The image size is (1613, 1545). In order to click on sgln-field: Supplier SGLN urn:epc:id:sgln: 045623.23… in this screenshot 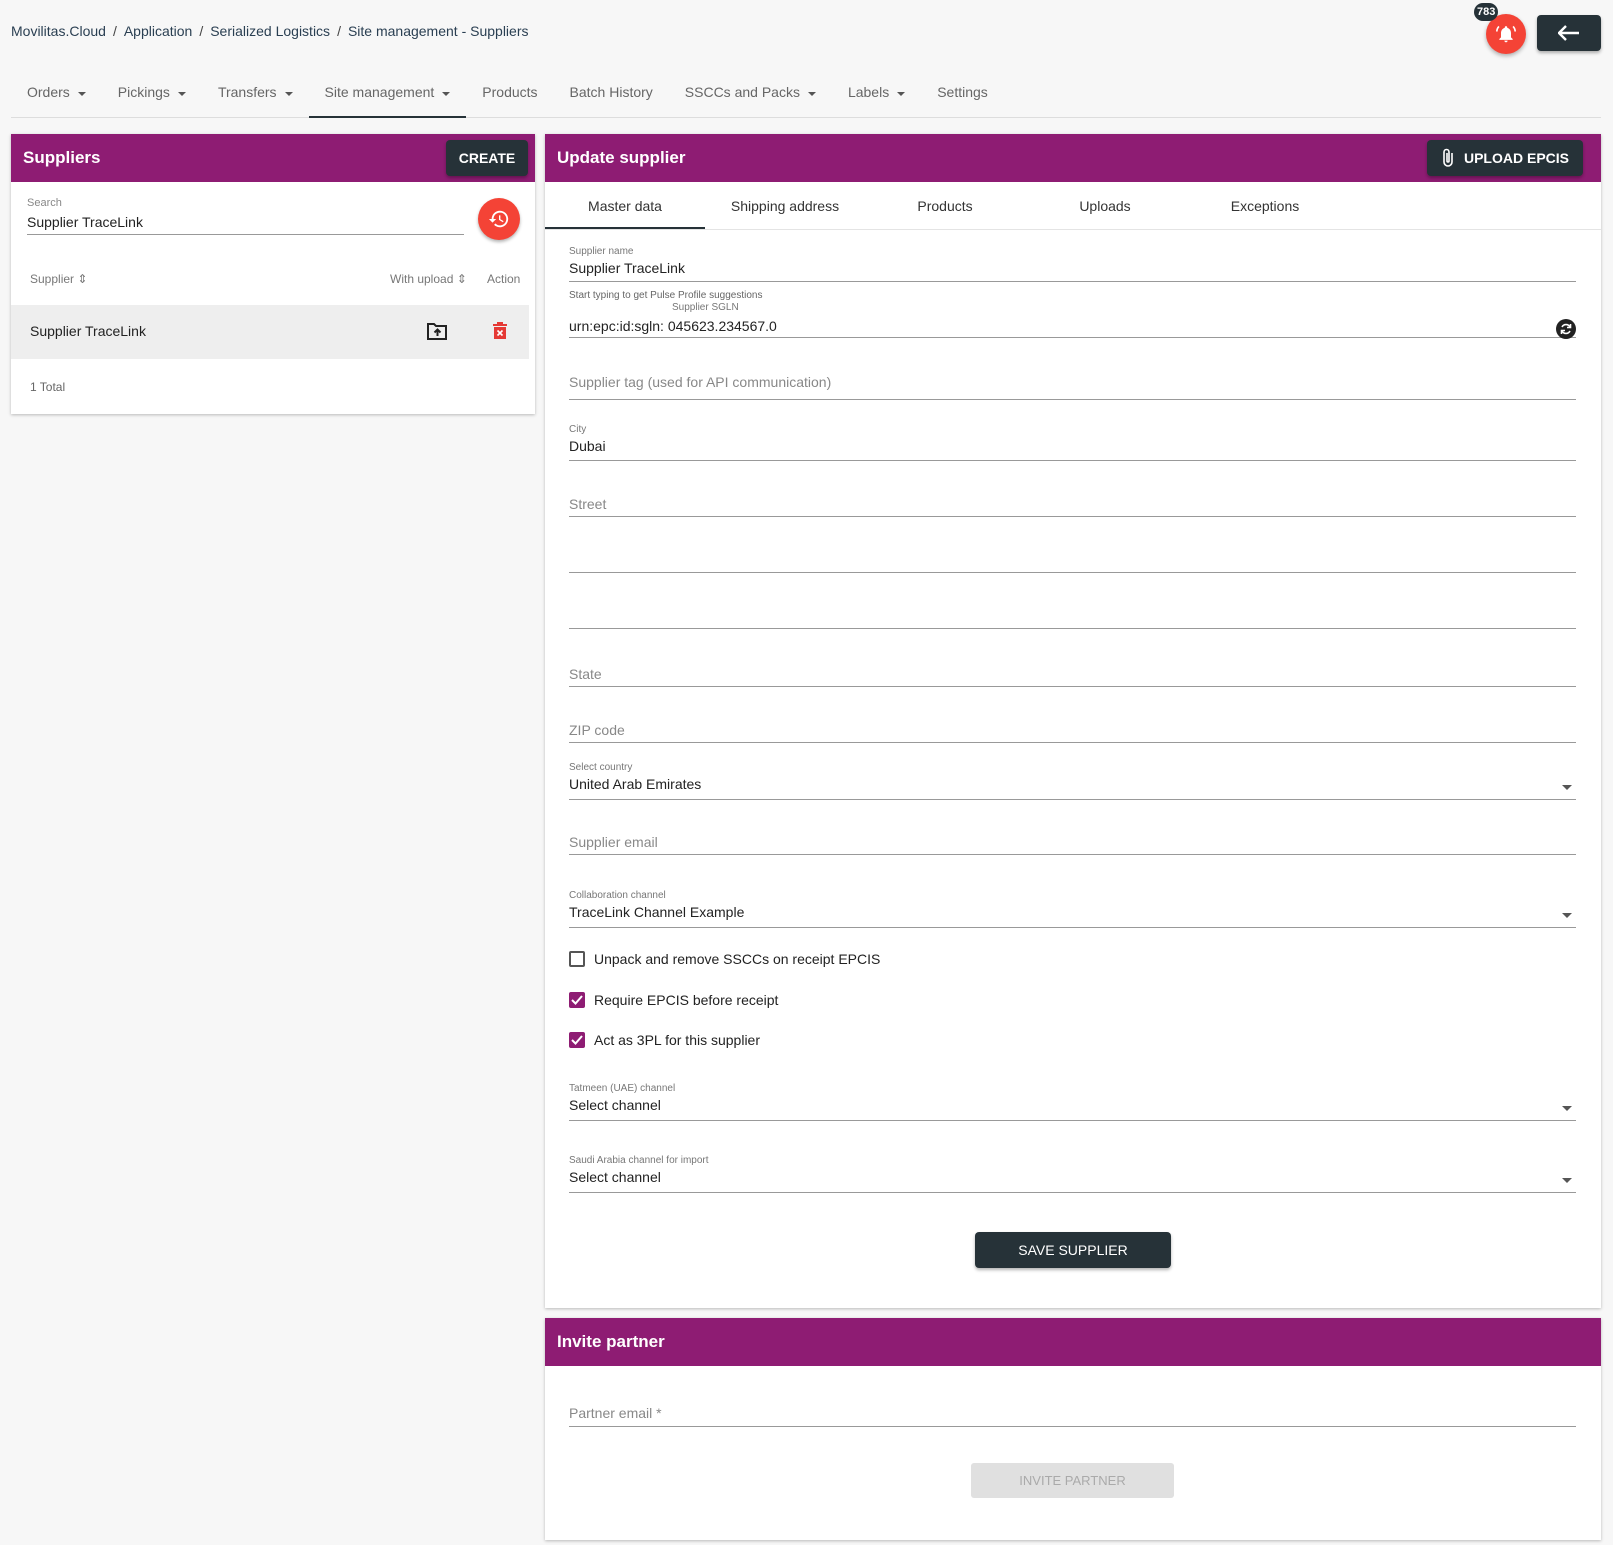, I will do `click(1072, 320)`.